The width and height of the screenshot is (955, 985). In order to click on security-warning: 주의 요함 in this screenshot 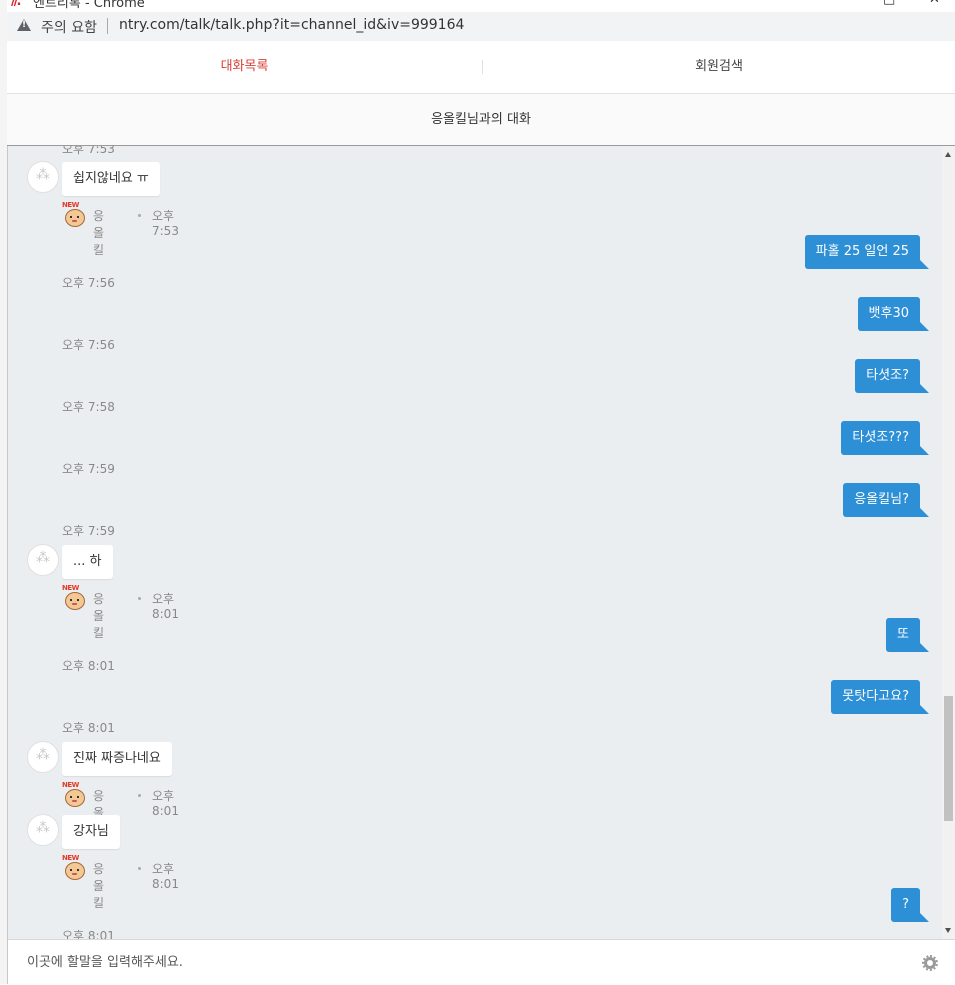, I will do `click(69, 27)`.